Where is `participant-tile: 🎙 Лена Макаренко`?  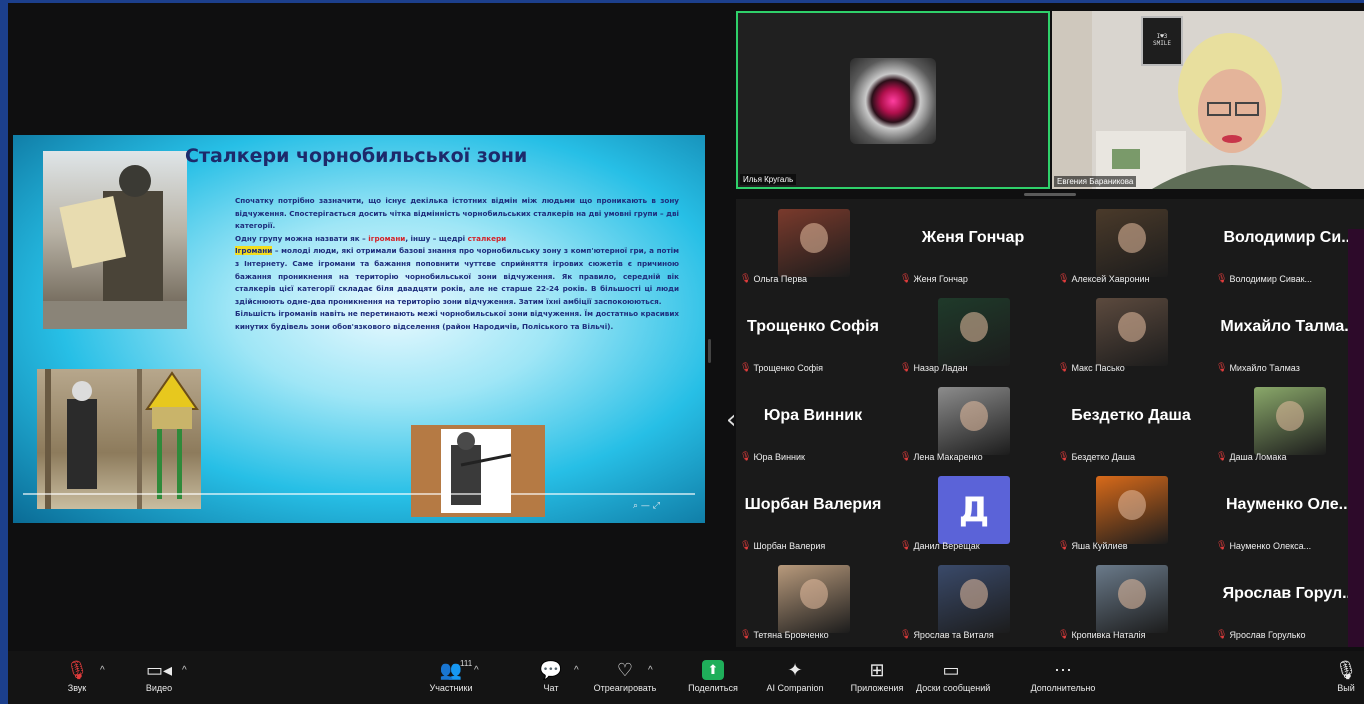 participant-tile: 🎙 Лена Макаренко is located at coordinates (976, 420).